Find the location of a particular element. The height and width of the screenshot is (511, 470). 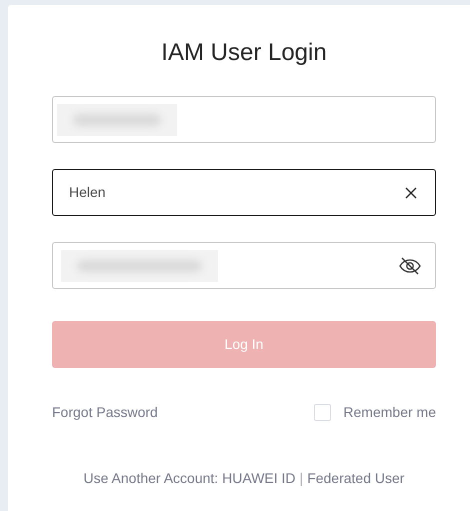

eye-slash-icon is located at coordinates (410, 265).